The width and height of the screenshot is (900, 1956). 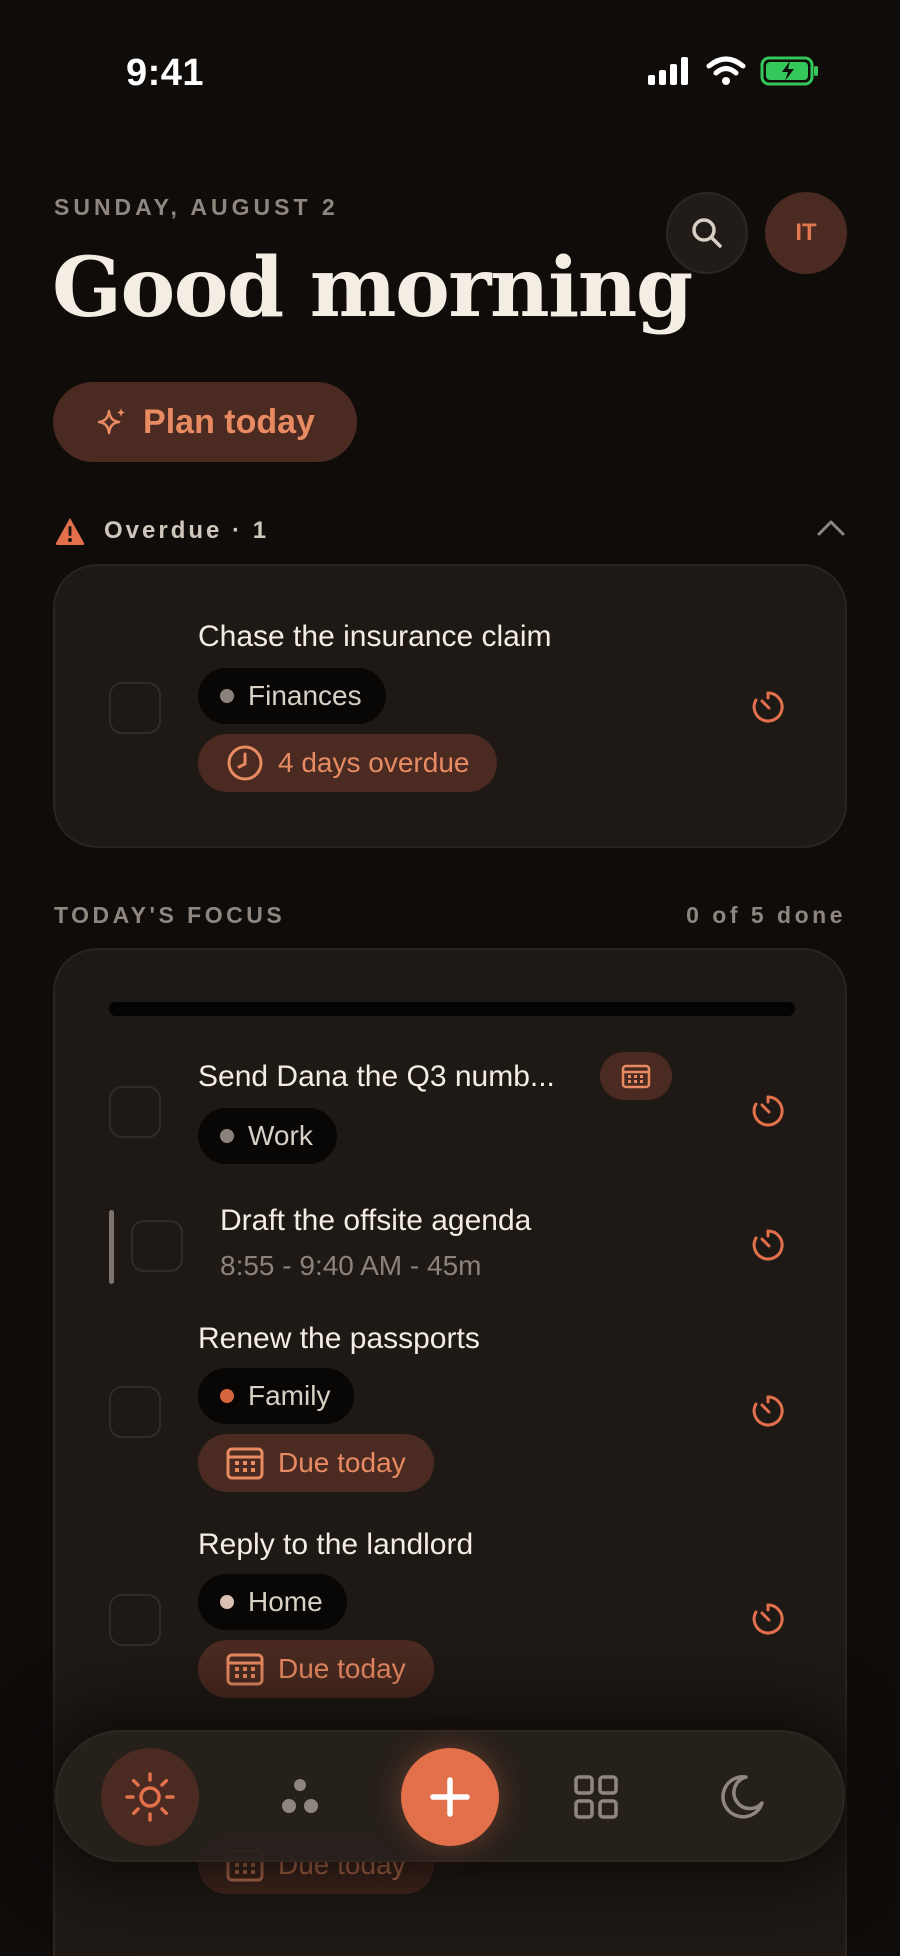 I want to click on moon-icon, so click(x=742, y=1797).